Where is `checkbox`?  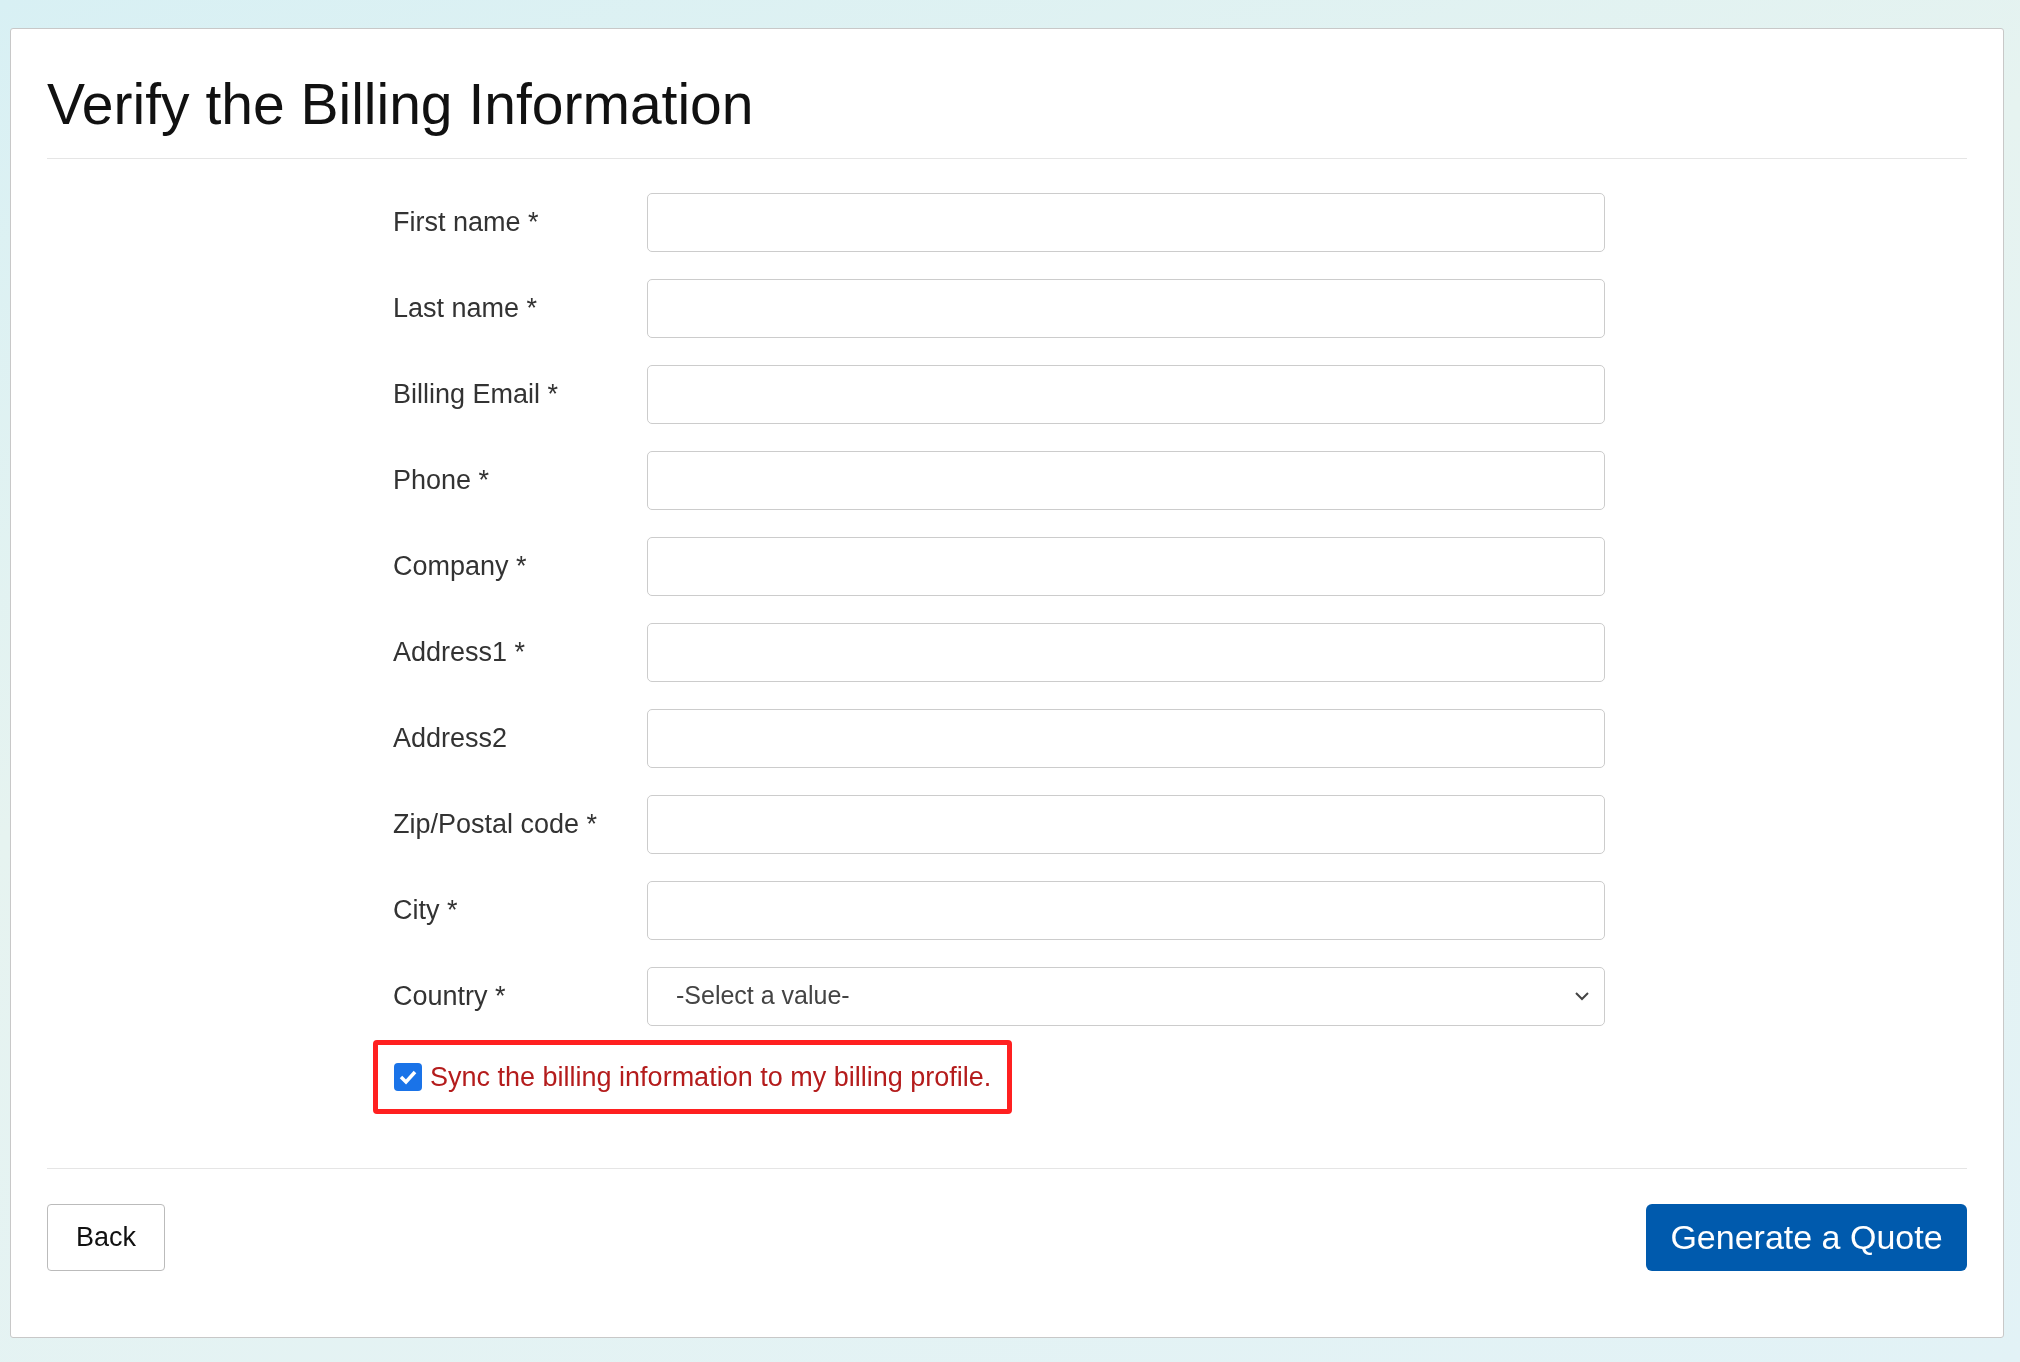
checkbox is located at coordinates (408, 1076).